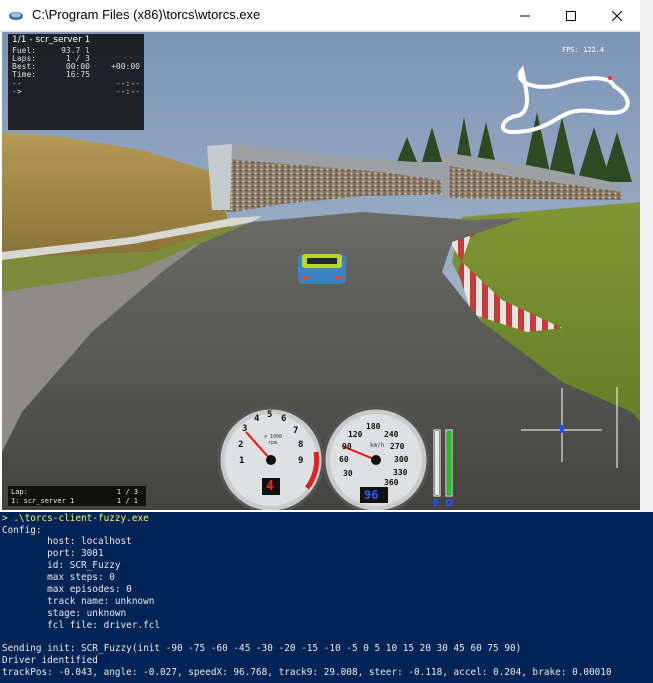 This screenshot has width=653, height=683. What do you see at coordinates (301, 461) in the screenshot?
I see `tach-tick: 9` at bounding box center [301, 461].